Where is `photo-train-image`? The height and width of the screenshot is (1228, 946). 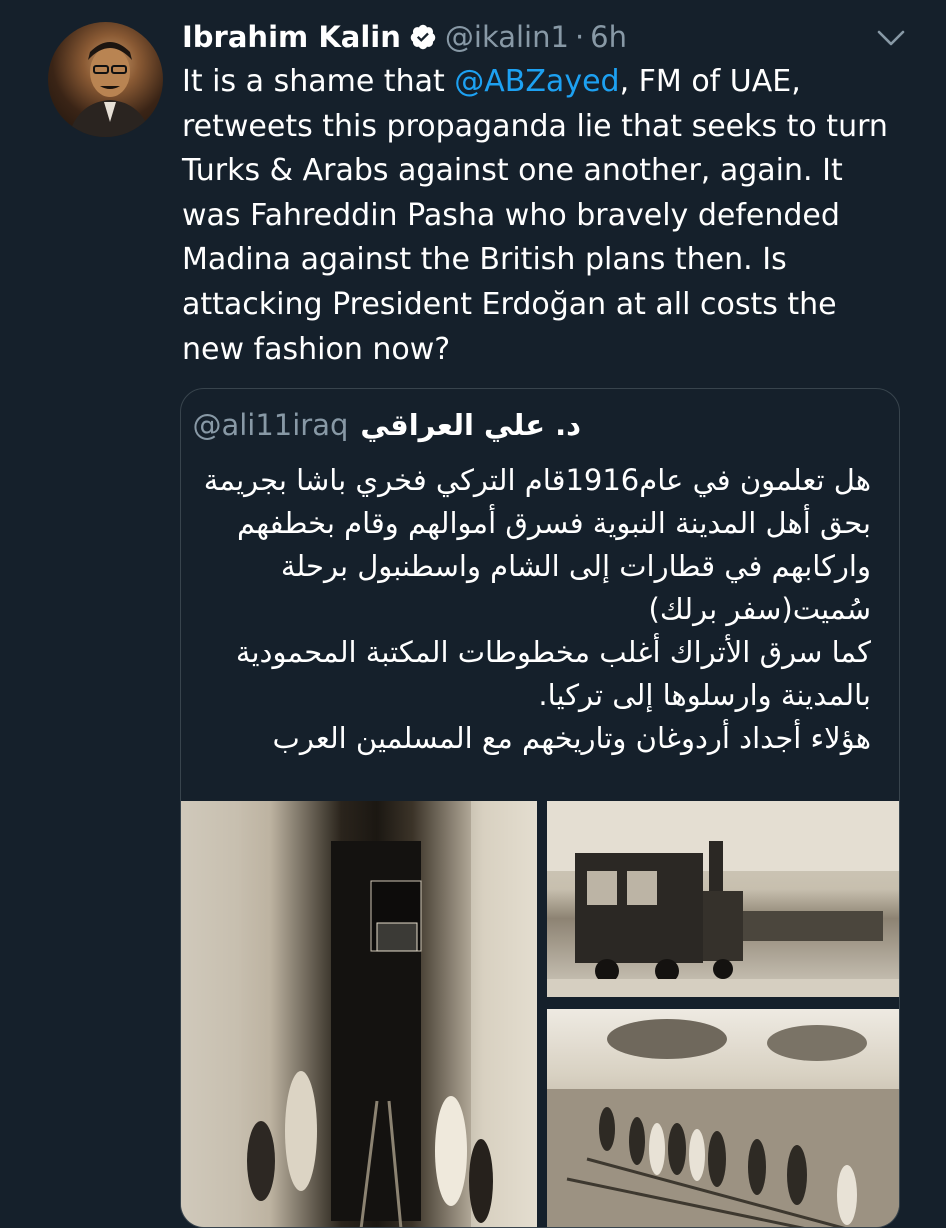 photo-train-image is located at coordinates (723, 899).